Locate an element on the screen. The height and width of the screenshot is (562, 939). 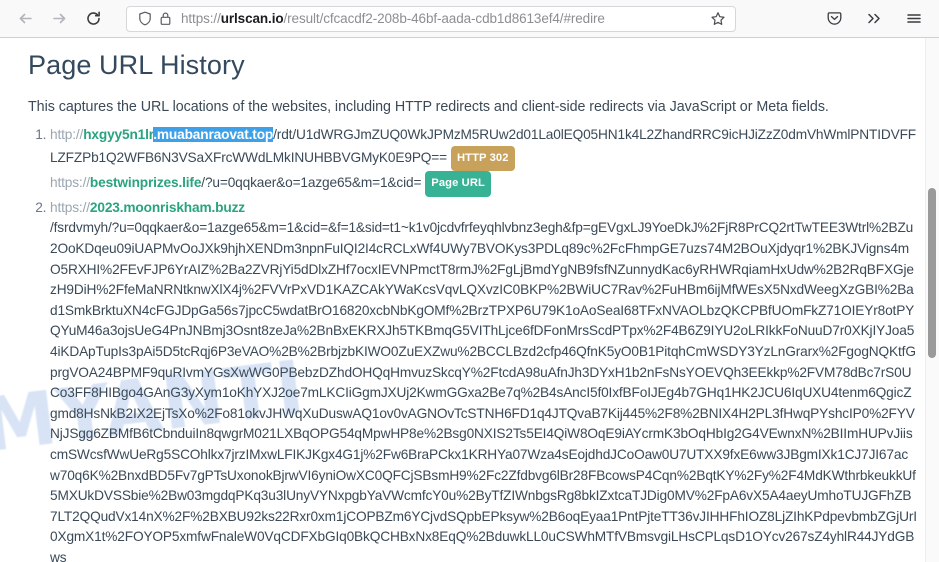
item-scheme: http:// is located at coordinates (67, 134).